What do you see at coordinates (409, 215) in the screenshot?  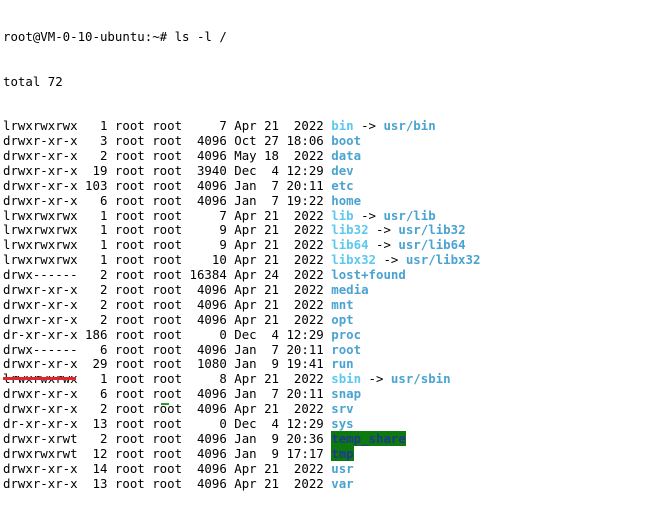 I see `link-target: usr/lib` at bounding box center [409, 215].